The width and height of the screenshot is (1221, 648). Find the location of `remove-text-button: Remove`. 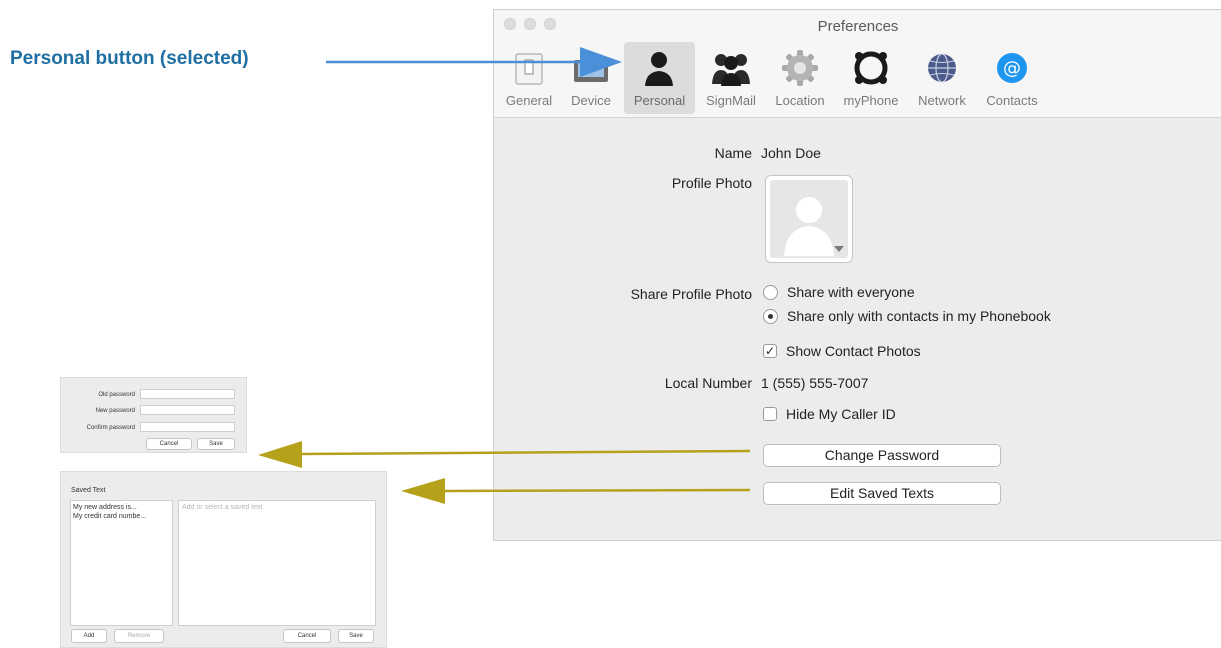

remove-text-button: Remove is located at coordinates (139, 636).